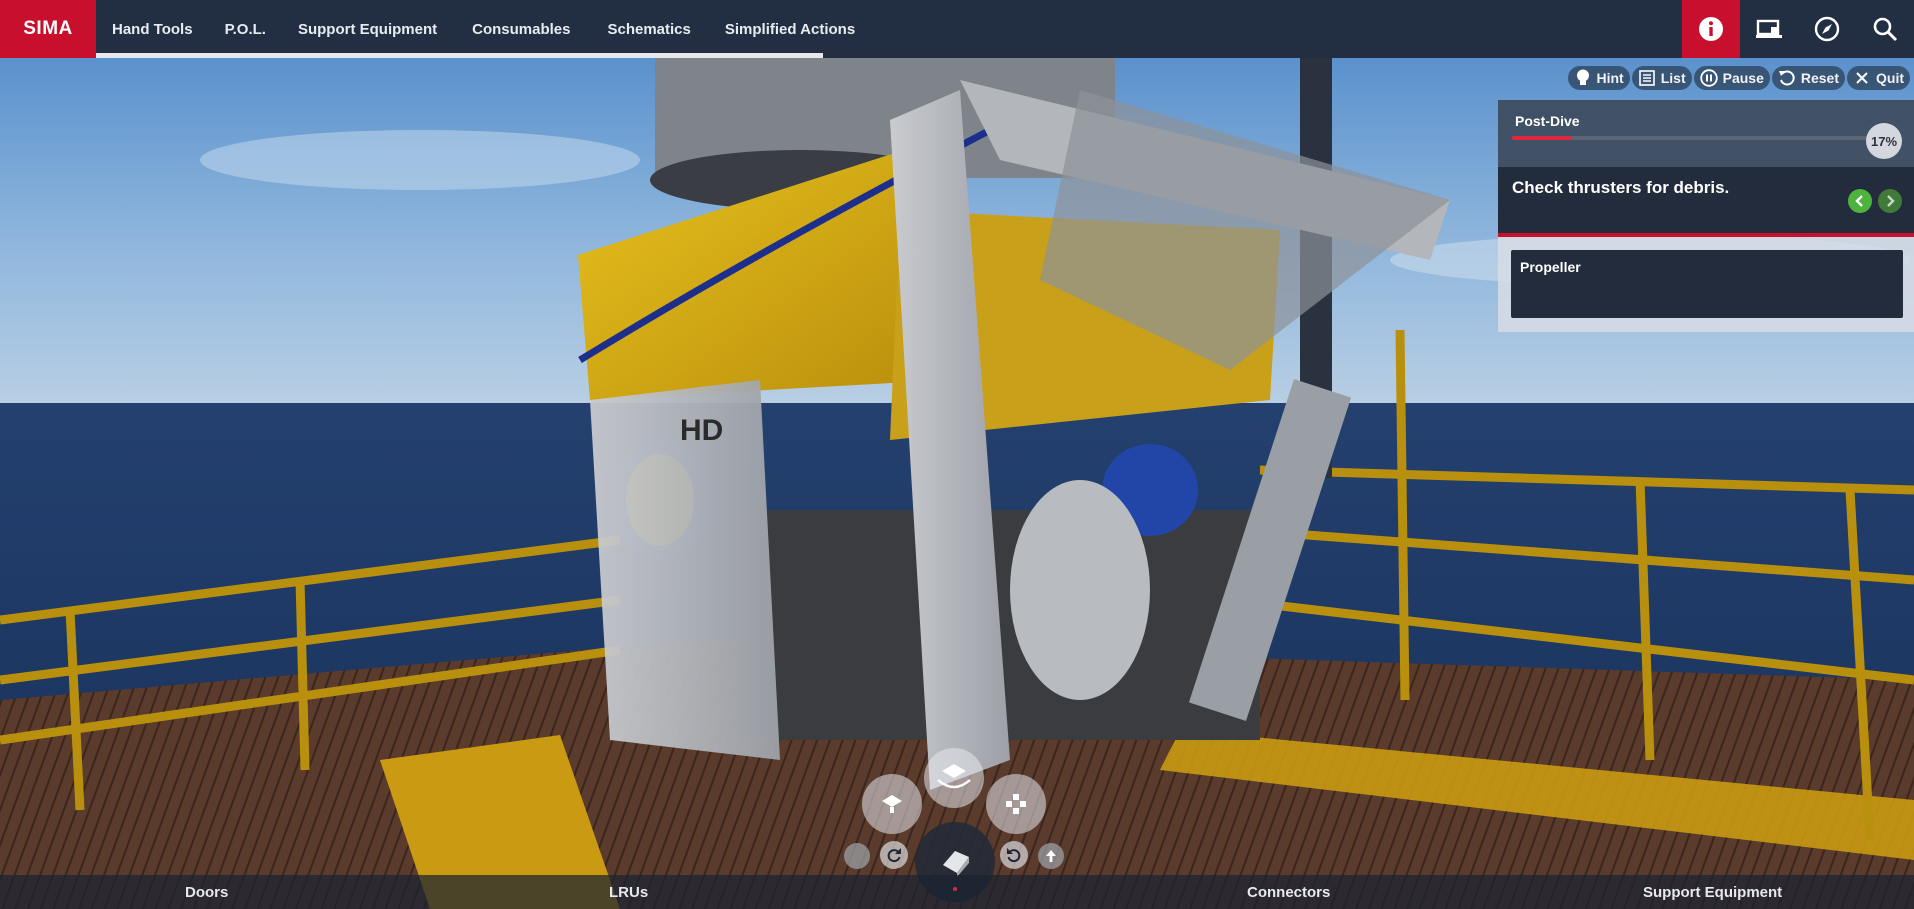 The width and height of the screenshot is (1914, 909). I want to click on arrow-up-icon, so click(1051, 856).